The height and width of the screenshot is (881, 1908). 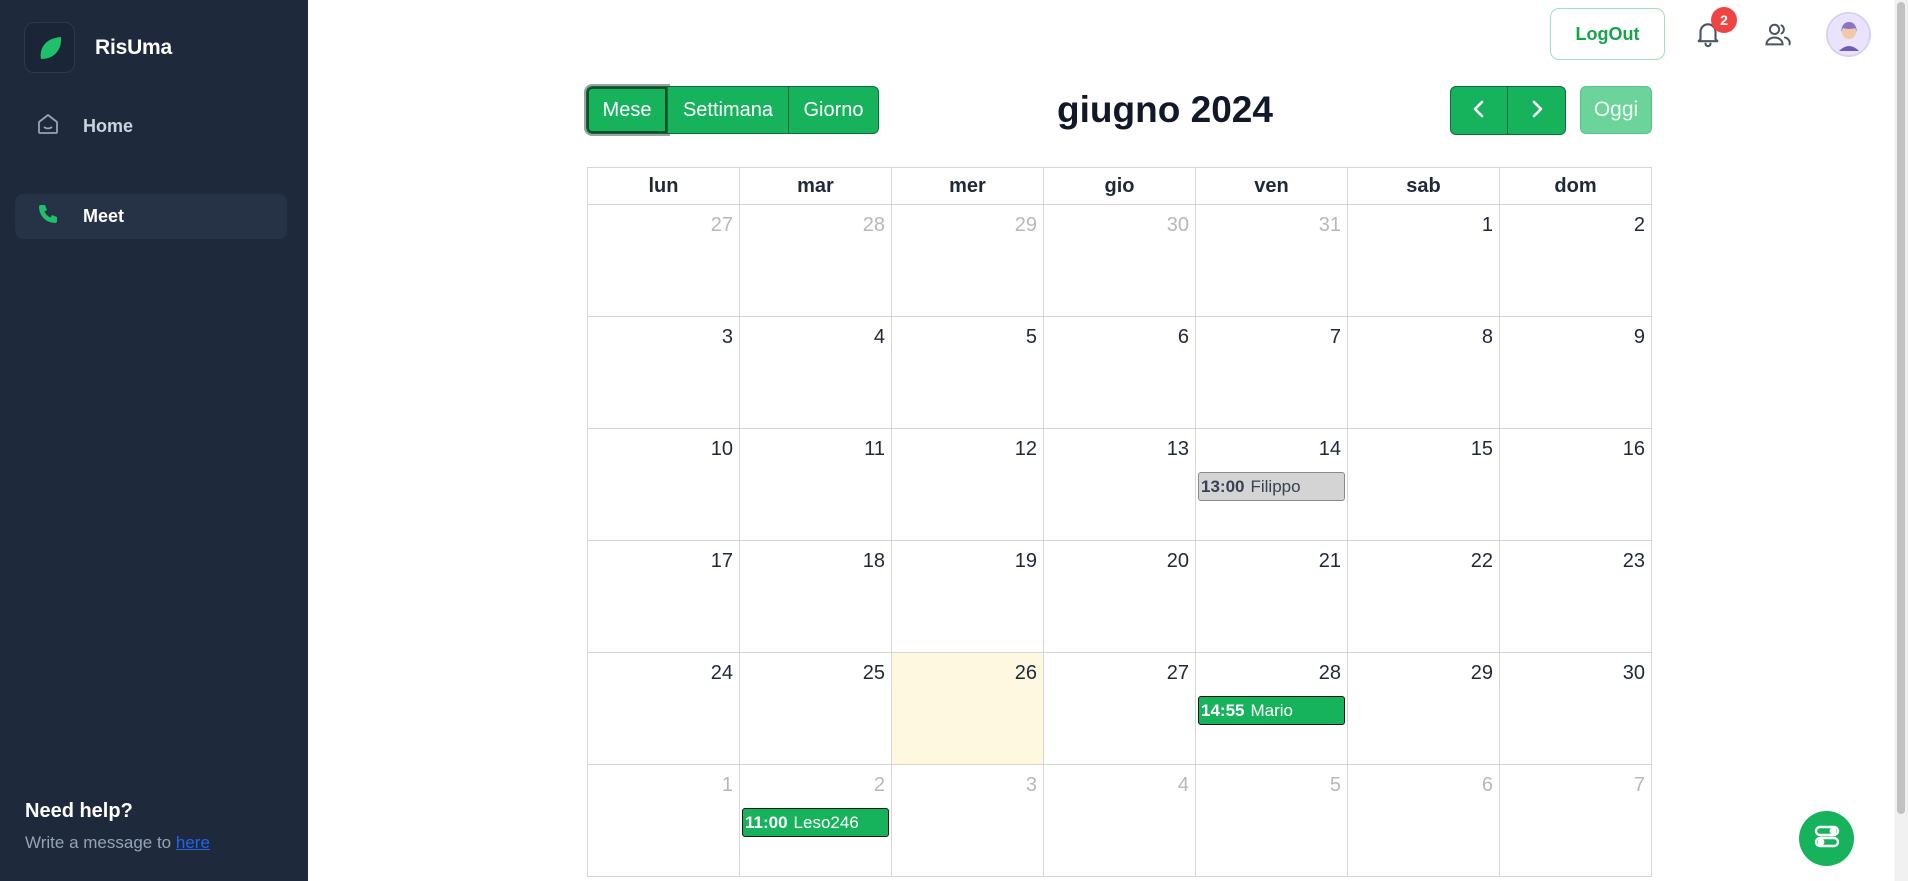 I want to click on users-icon, so click(x=1778, y=34).